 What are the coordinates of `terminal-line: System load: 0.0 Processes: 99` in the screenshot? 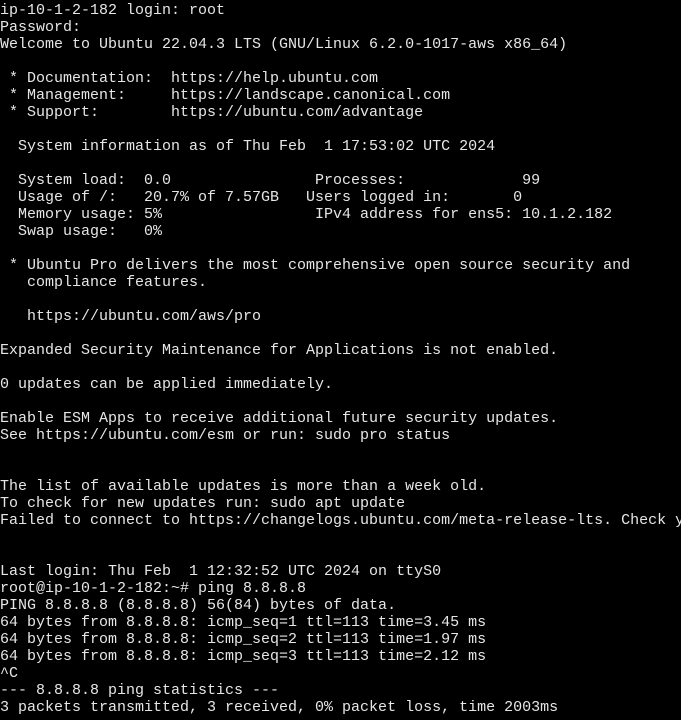 It's located at (270, 180).